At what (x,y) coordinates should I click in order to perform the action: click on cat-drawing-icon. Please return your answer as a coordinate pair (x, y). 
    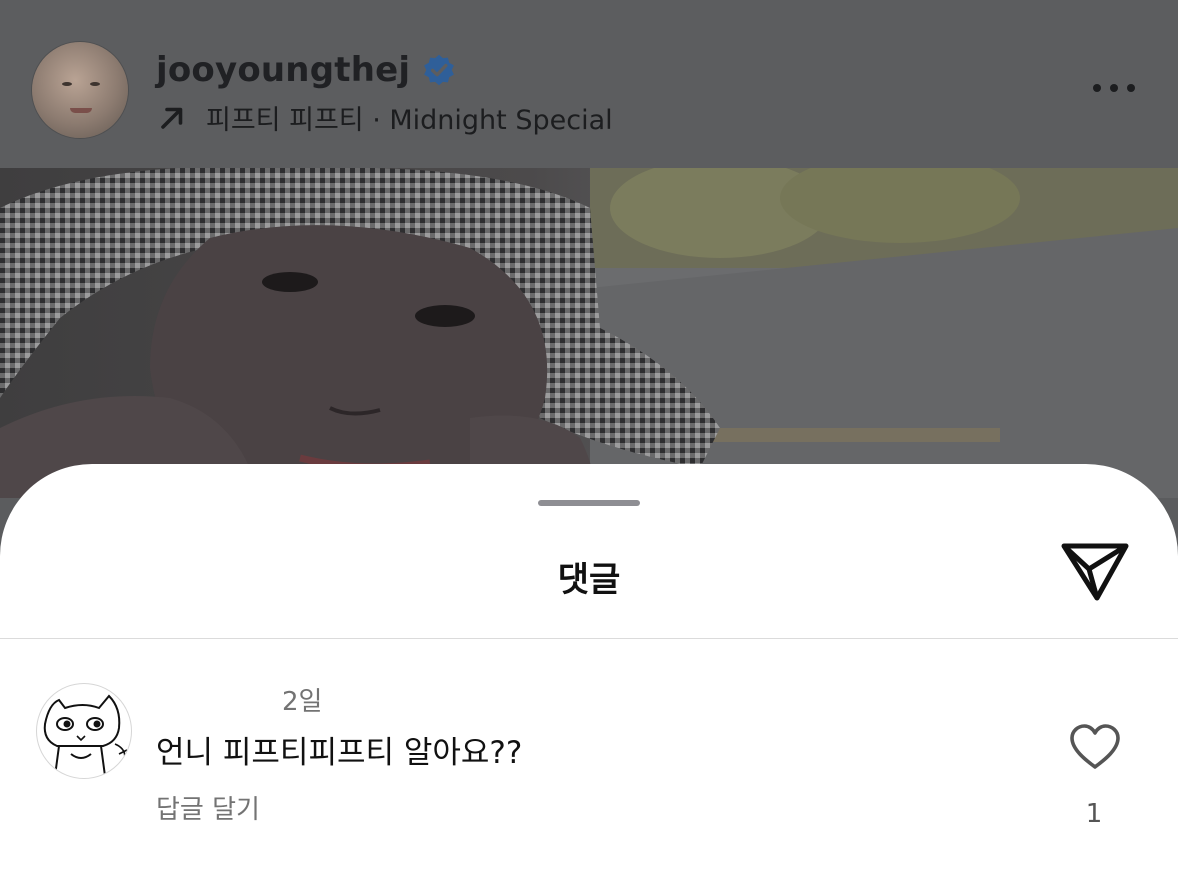
    Looking at the image, I should click on (85, 735).